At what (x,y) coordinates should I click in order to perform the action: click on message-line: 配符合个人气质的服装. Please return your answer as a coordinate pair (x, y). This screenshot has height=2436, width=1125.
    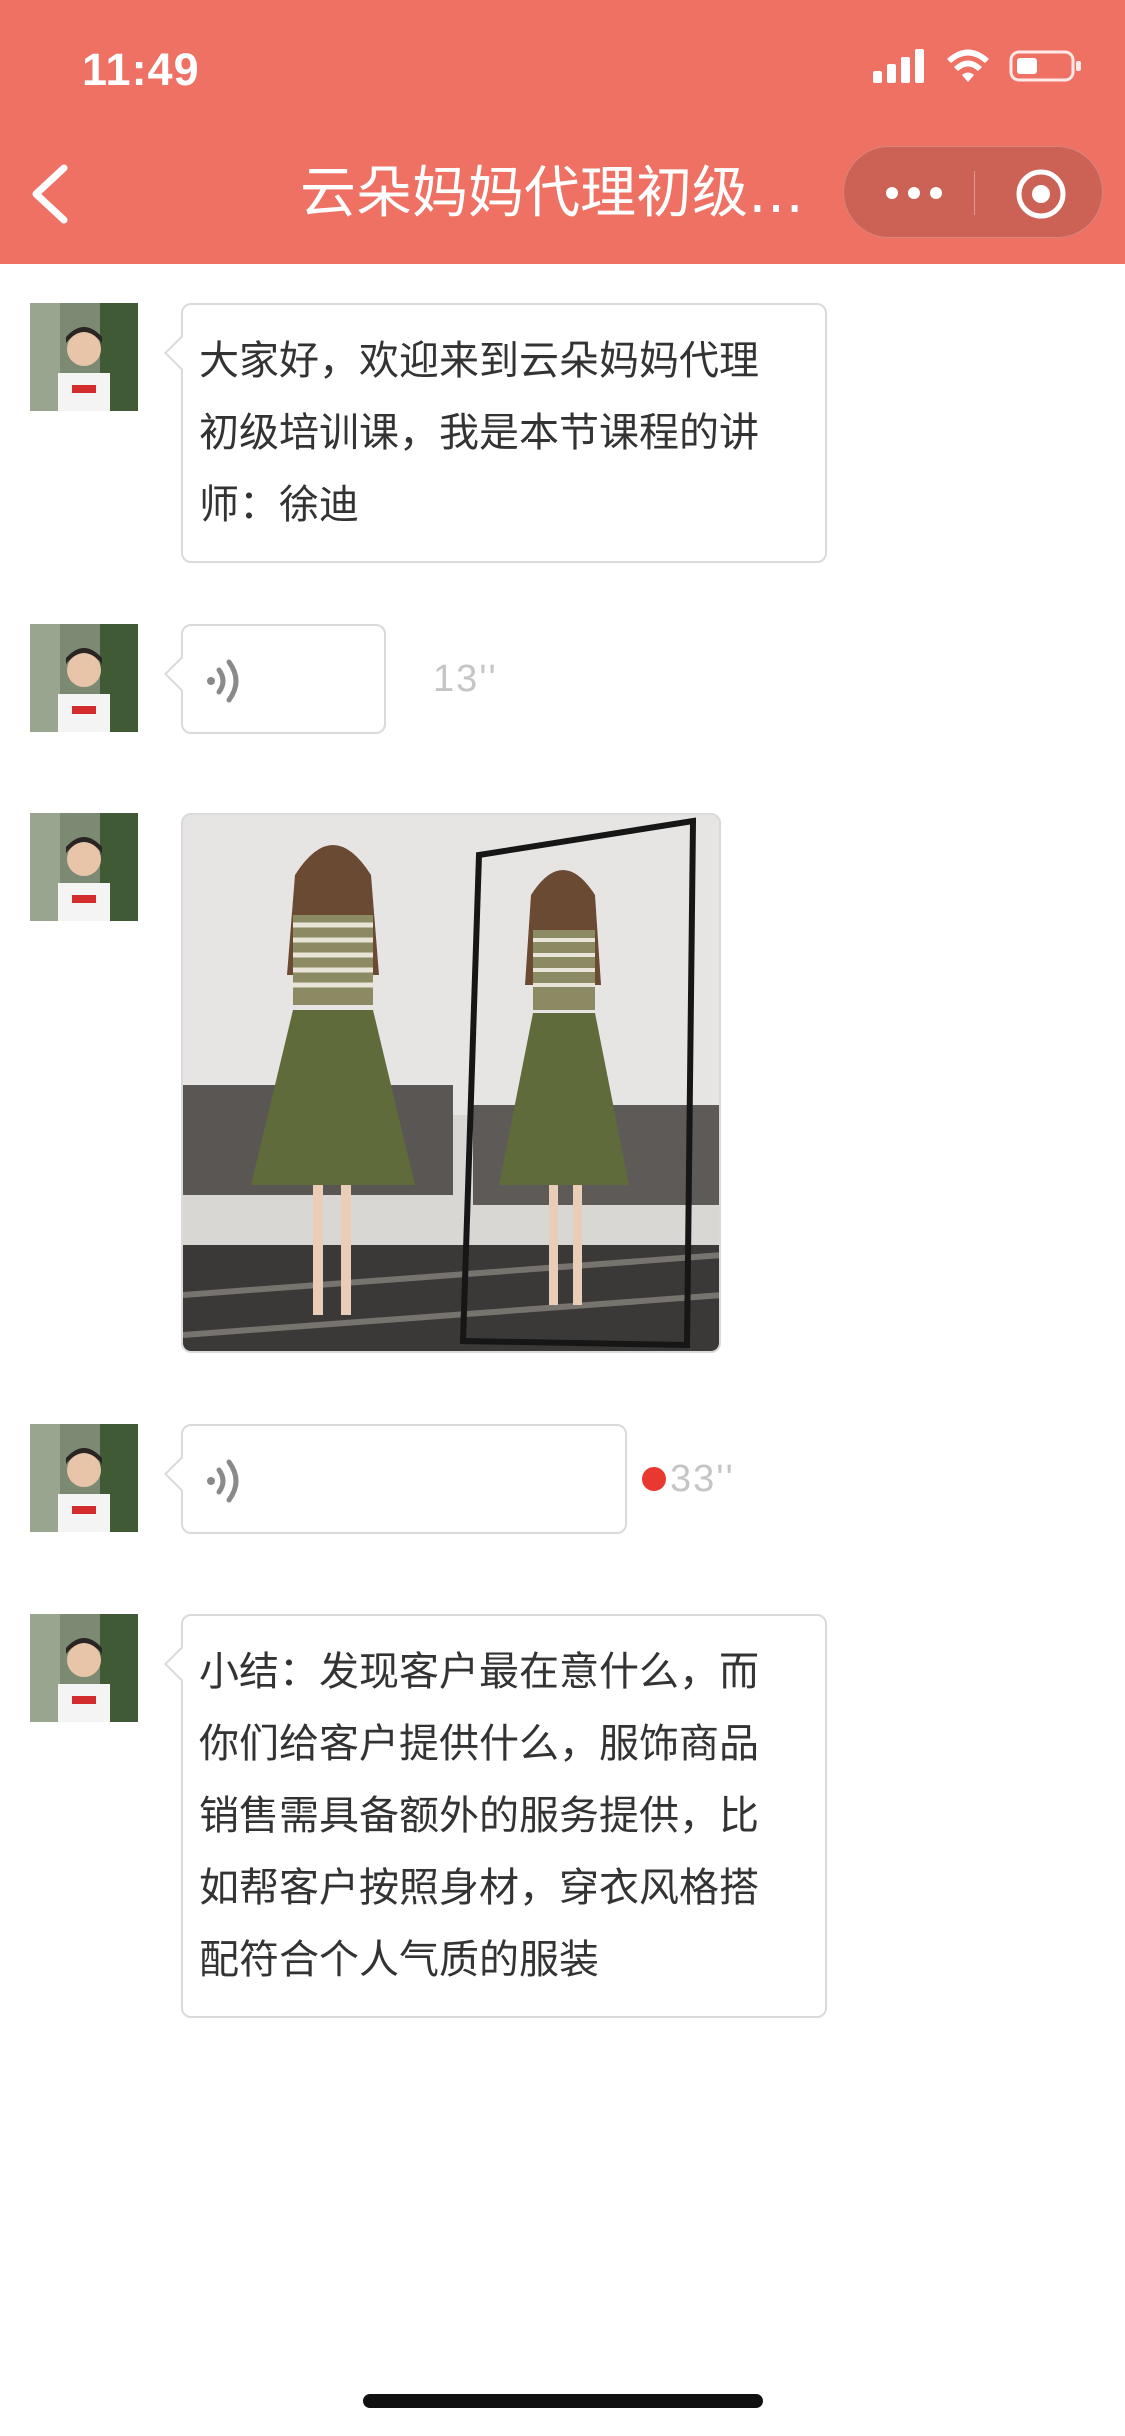
    Looking at the image, I should click on (399, 1960).